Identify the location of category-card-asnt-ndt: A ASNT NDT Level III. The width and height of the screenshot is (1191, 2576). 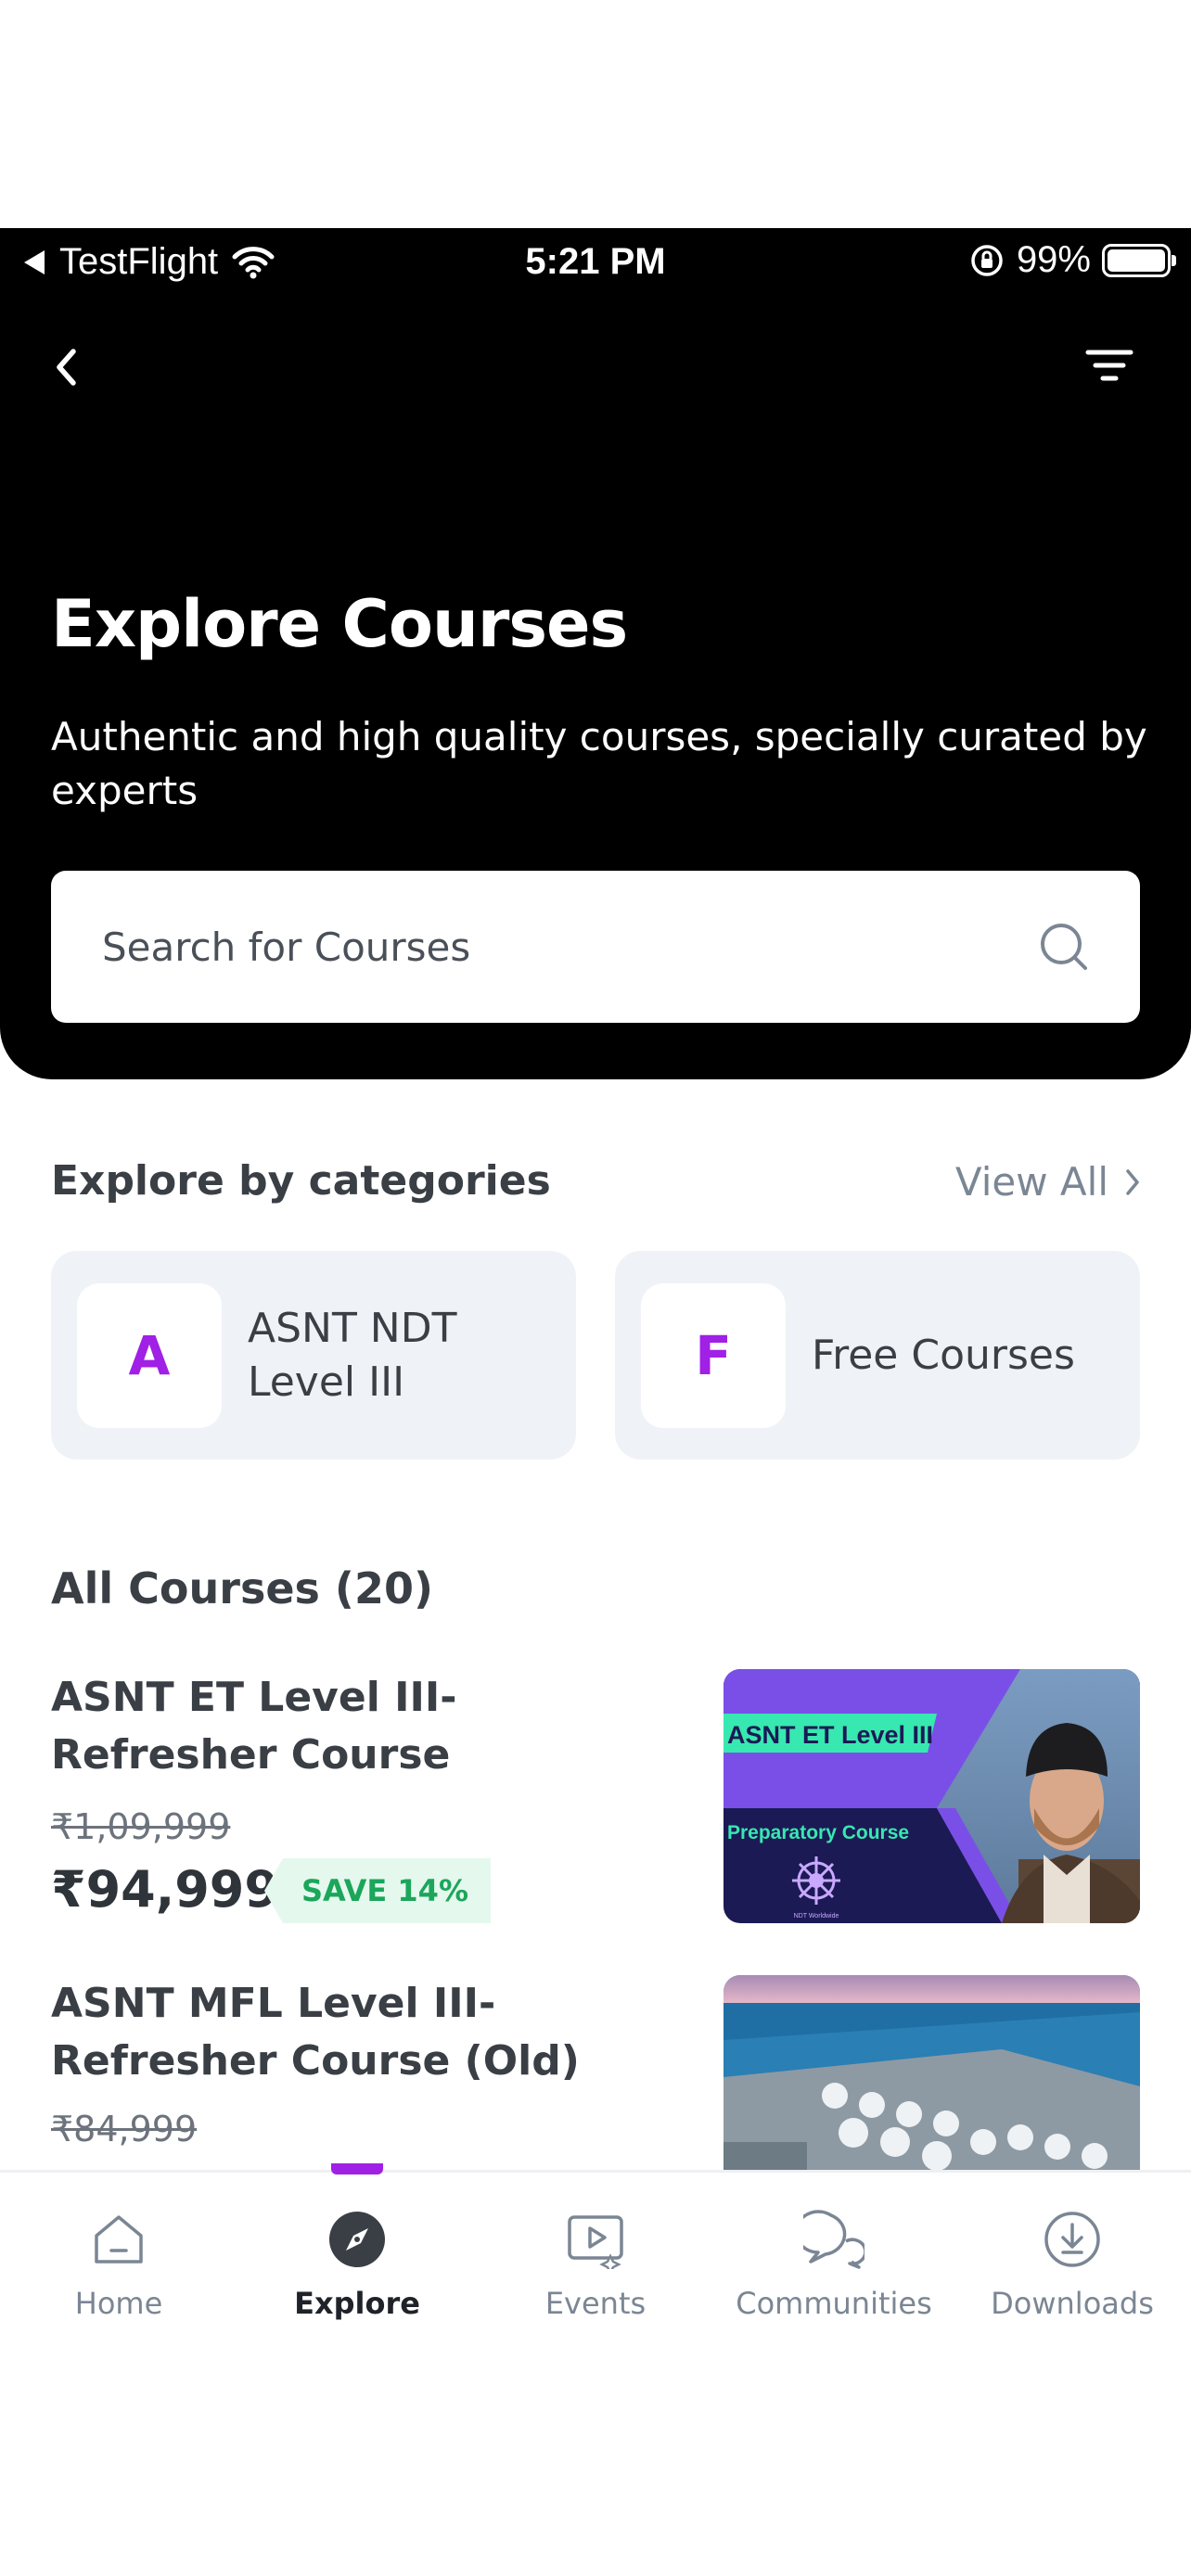
(313, 1356).